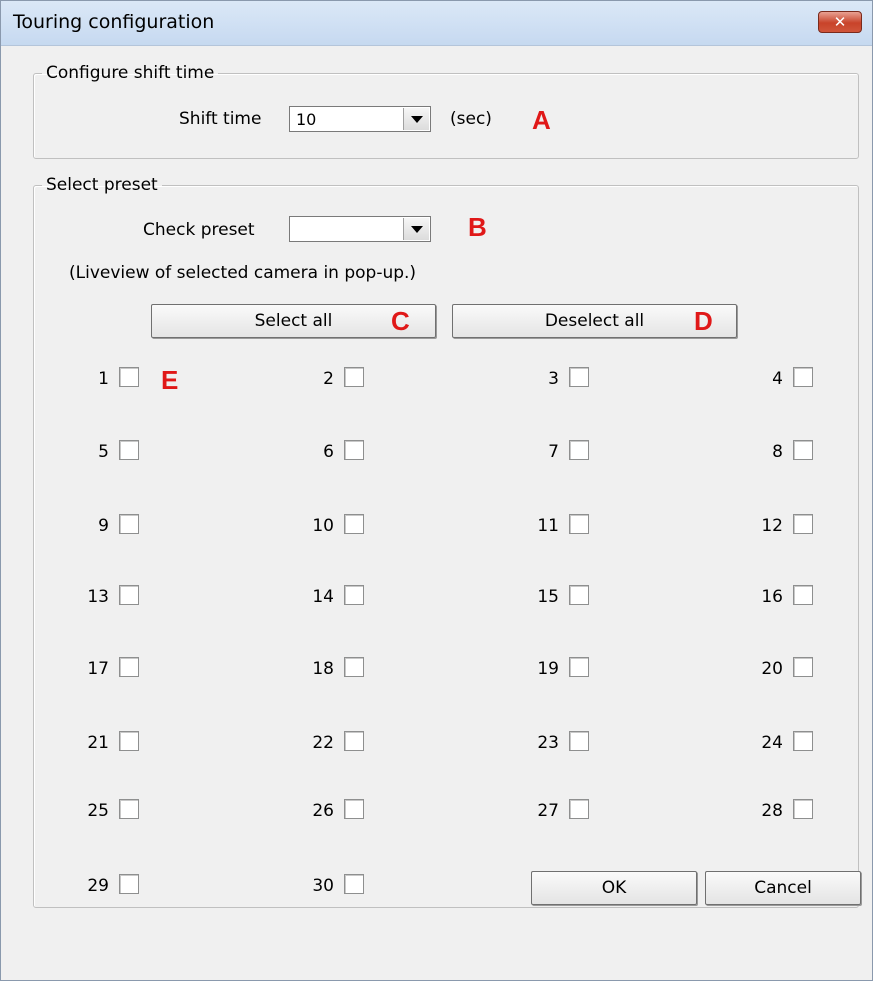 Image resolution: width=873 pixels, height=981 pixels. What do you see at coordinates (772, 743) in the screenshot?
I see `preset-number: 24` at bounding box center [772, 743].